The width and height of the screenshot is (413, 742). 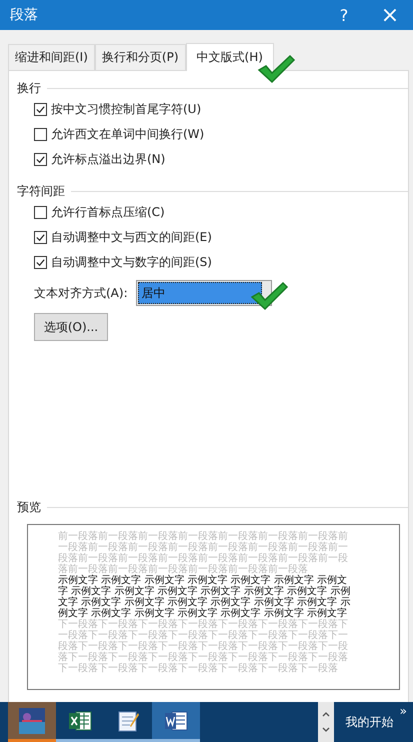 What do you see at coordinates (131, 237) in the screenshot?
I see `checkbox-label: 自动调整中文与西文的间距(E)` at bounding box center [131, 237].